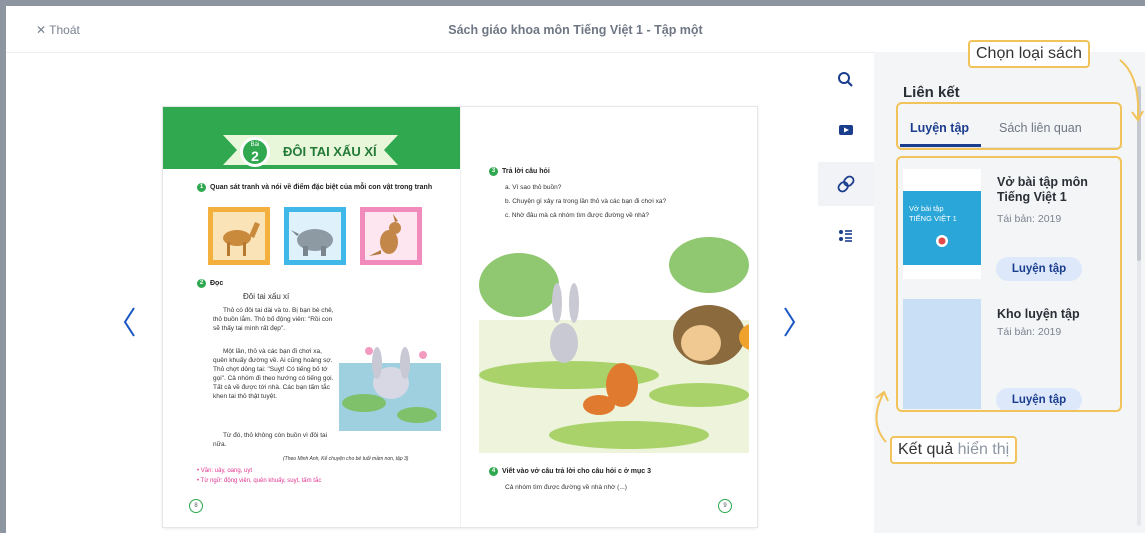 This screenshot has height=533, width=1145. Describe the element at coordinates (1009, 284) in the screenshot. I see `results-highlight` at that location.